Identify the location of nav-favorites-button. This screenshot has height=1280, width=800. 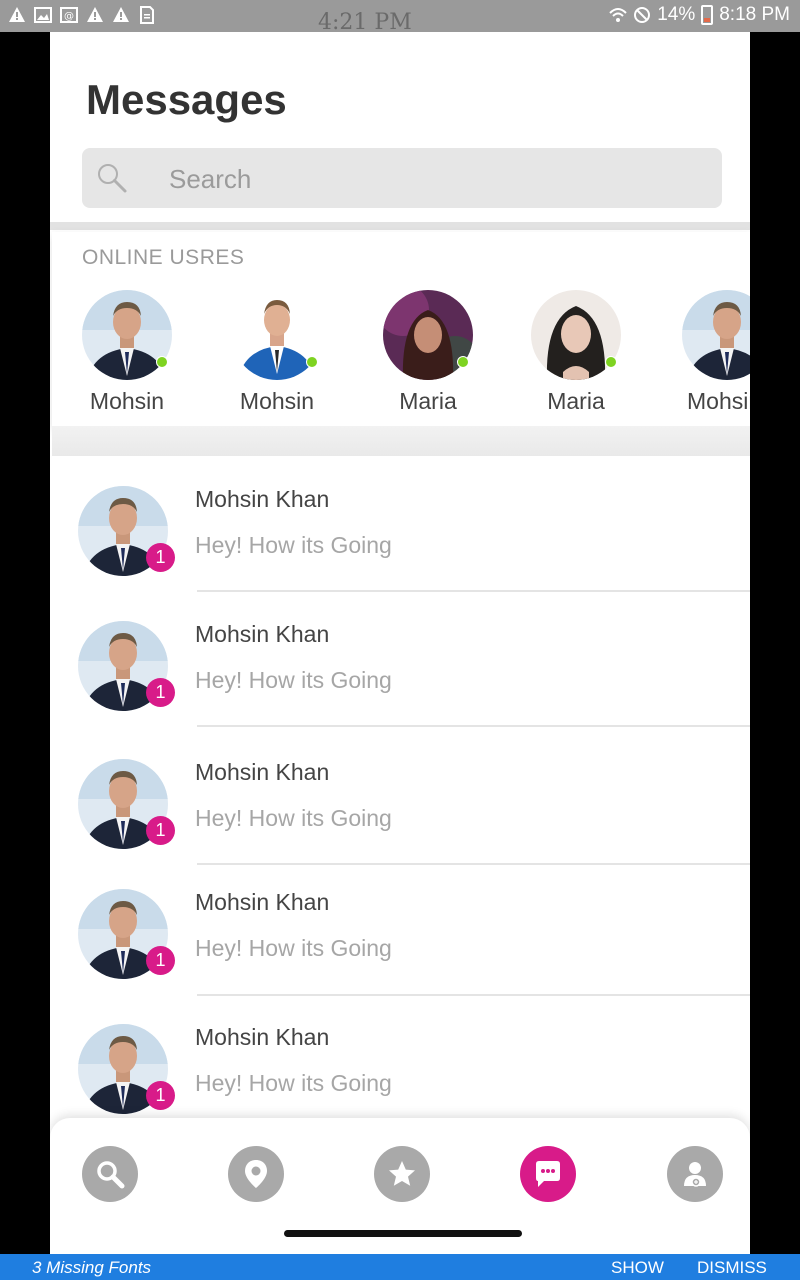
(402, 1174).